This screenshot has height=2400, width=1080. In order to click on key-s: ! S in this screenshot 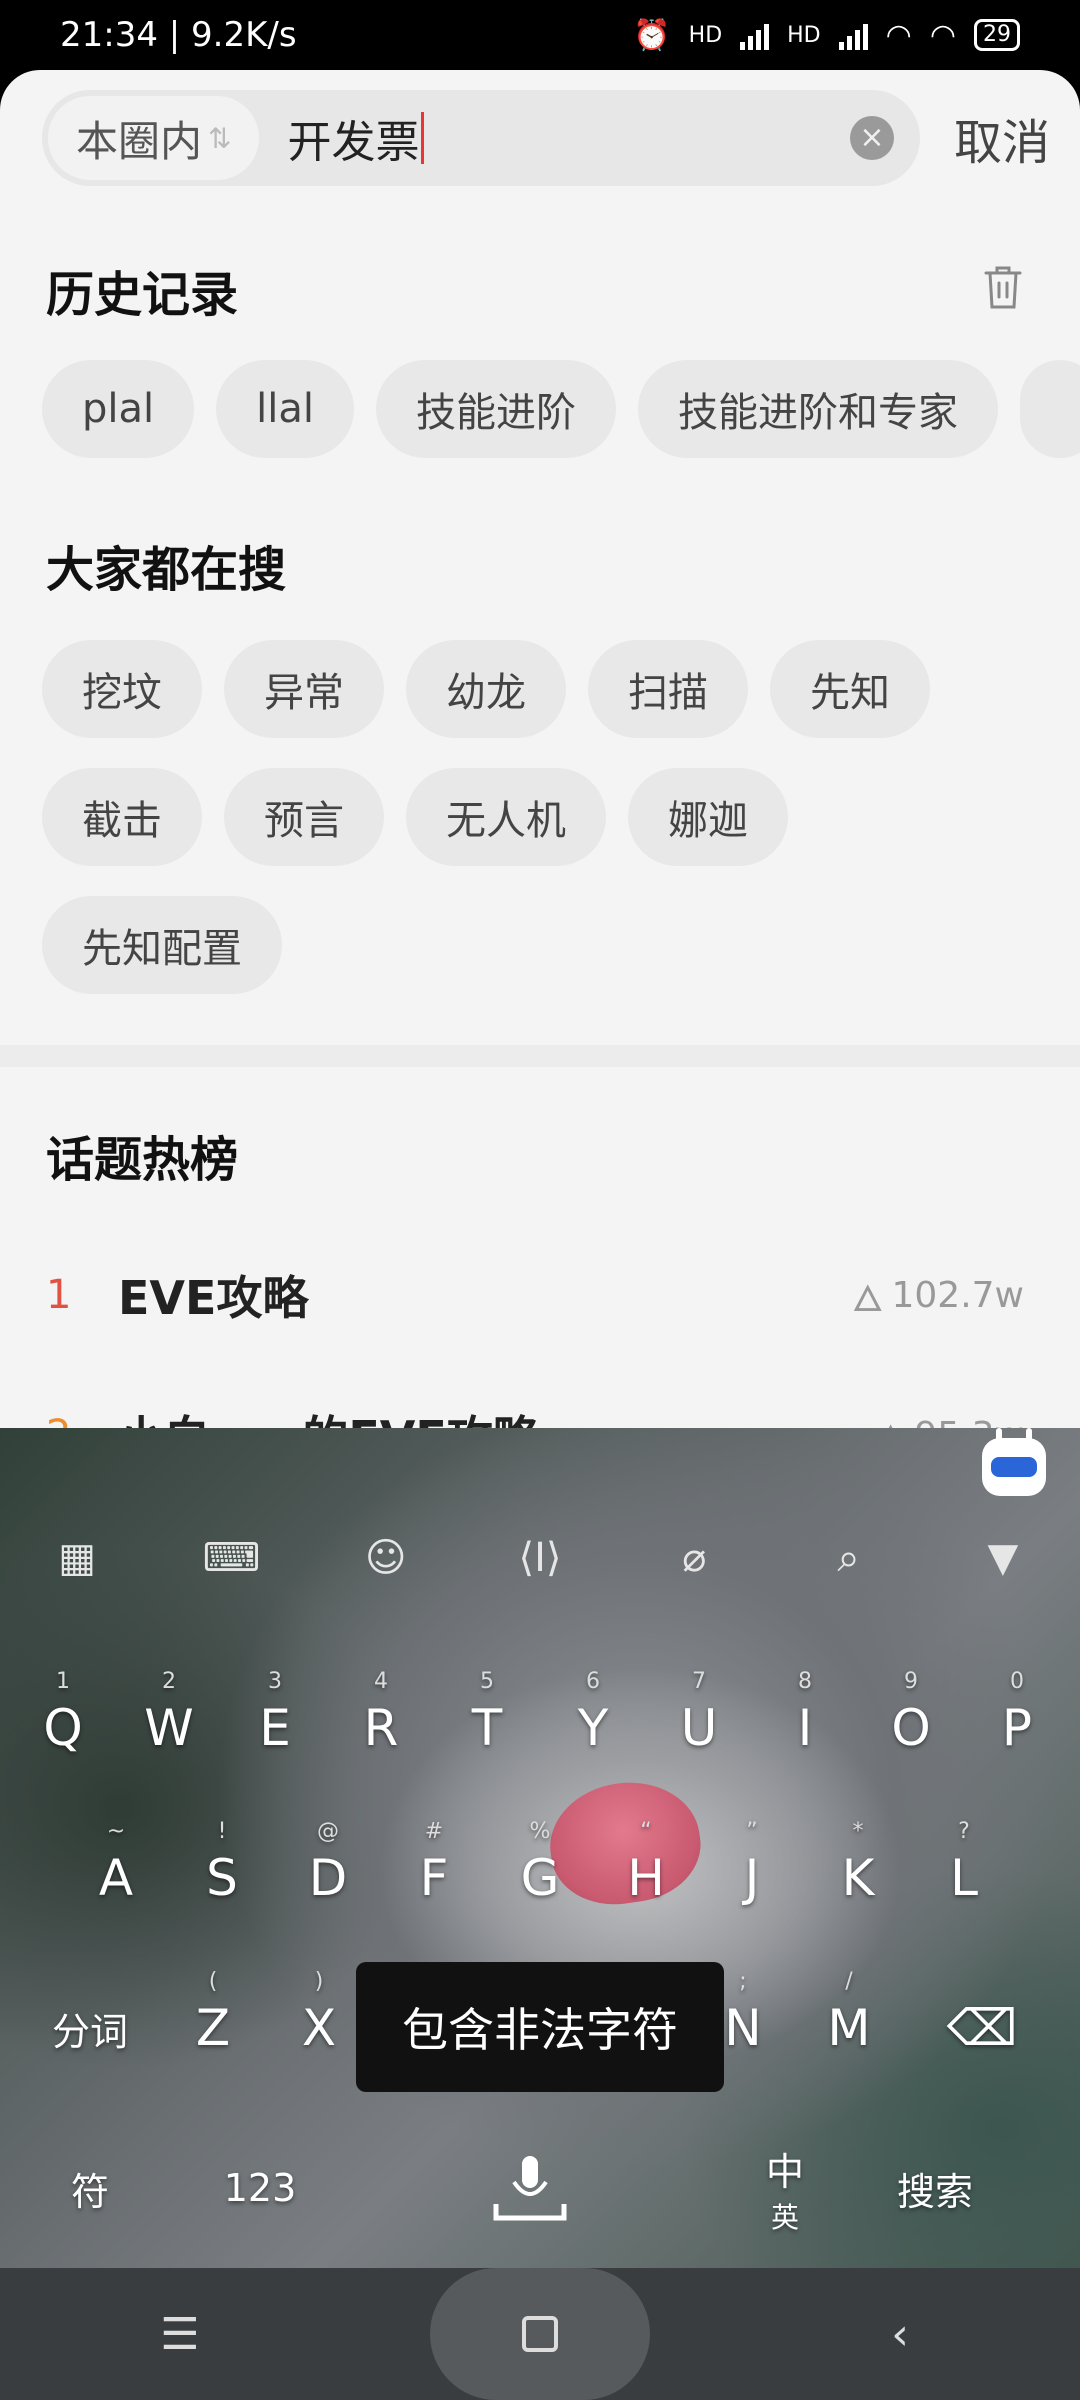, I will do `click(222, 1878)`.